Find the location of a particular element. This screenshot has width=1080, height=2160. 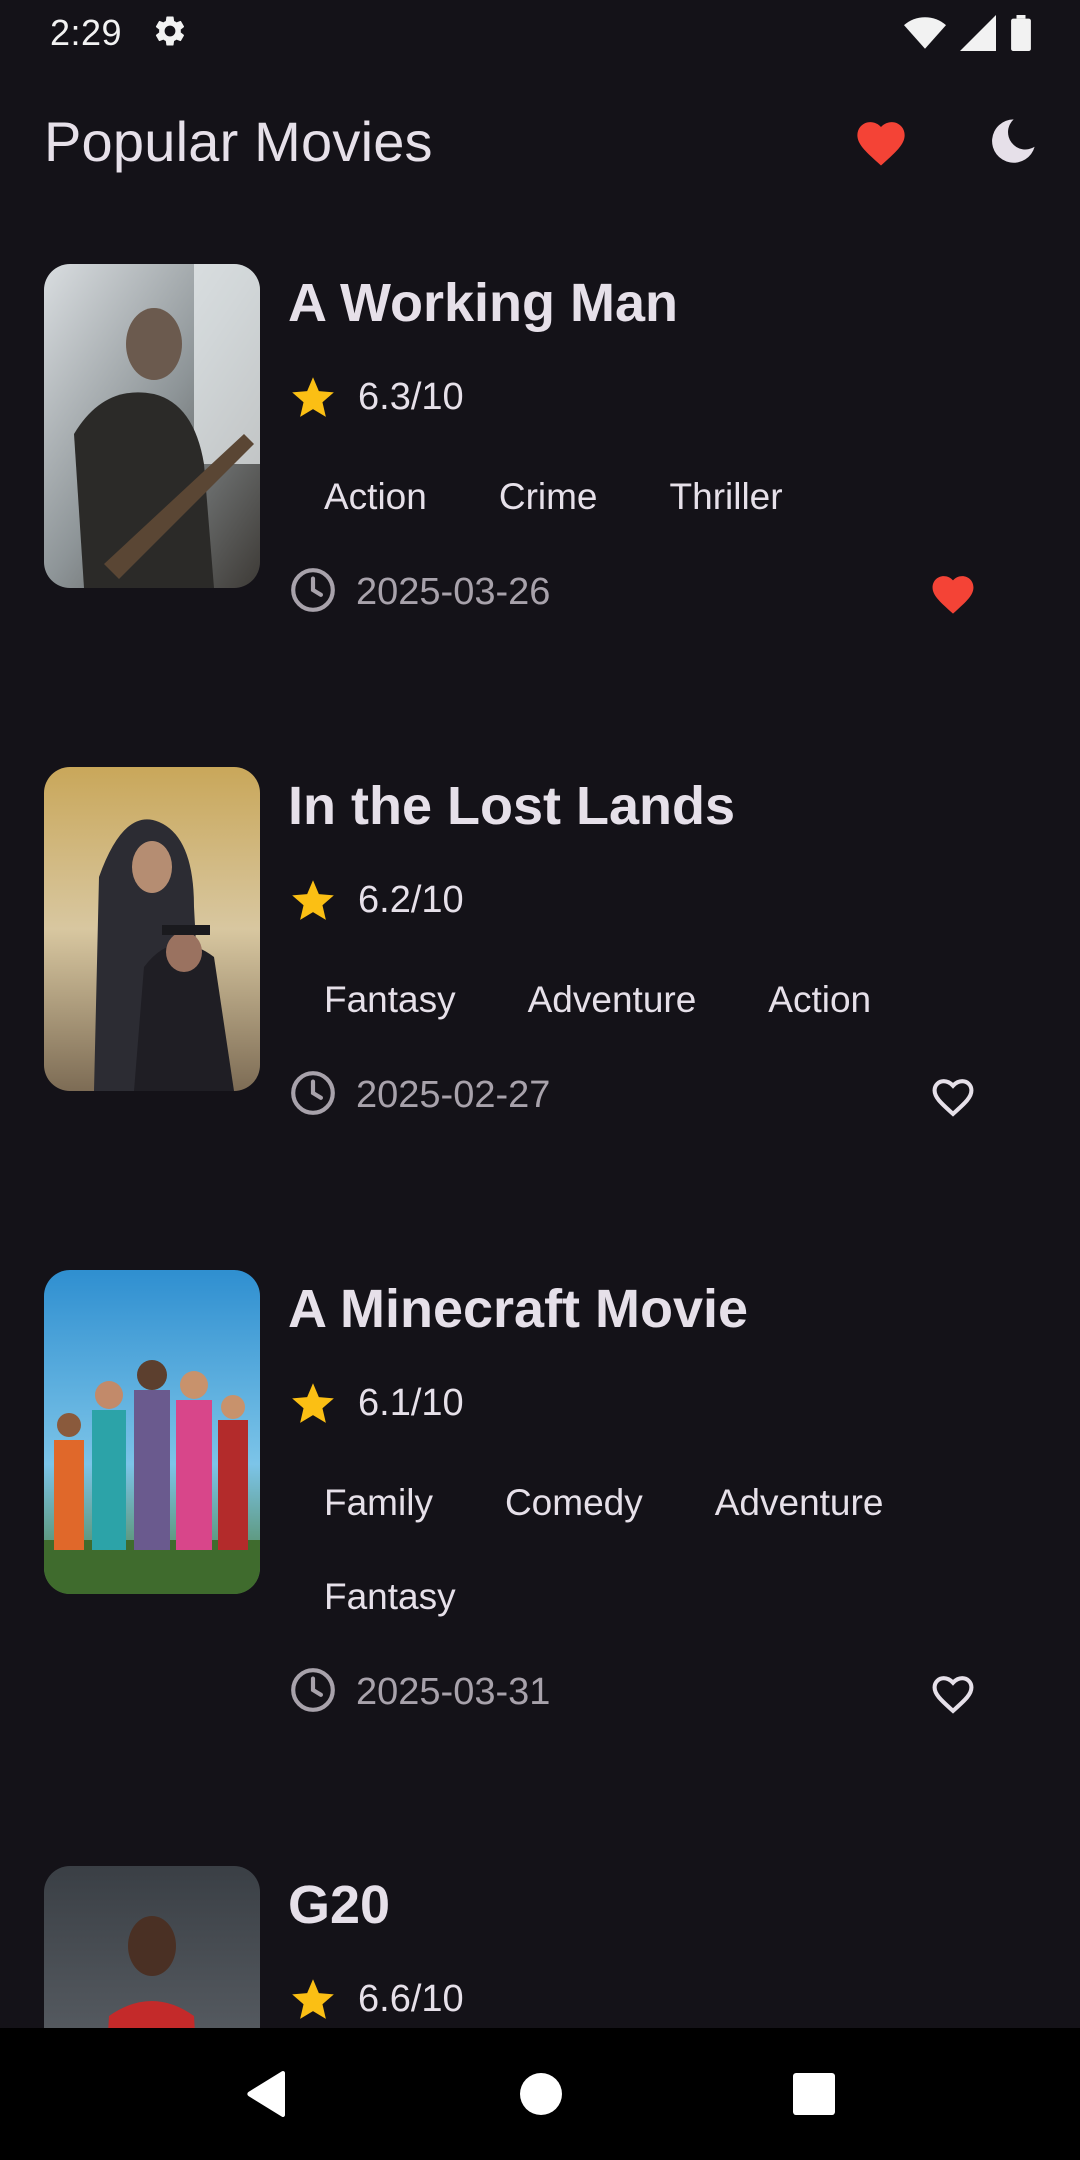

app-actions is located at coordinates (947, 141).